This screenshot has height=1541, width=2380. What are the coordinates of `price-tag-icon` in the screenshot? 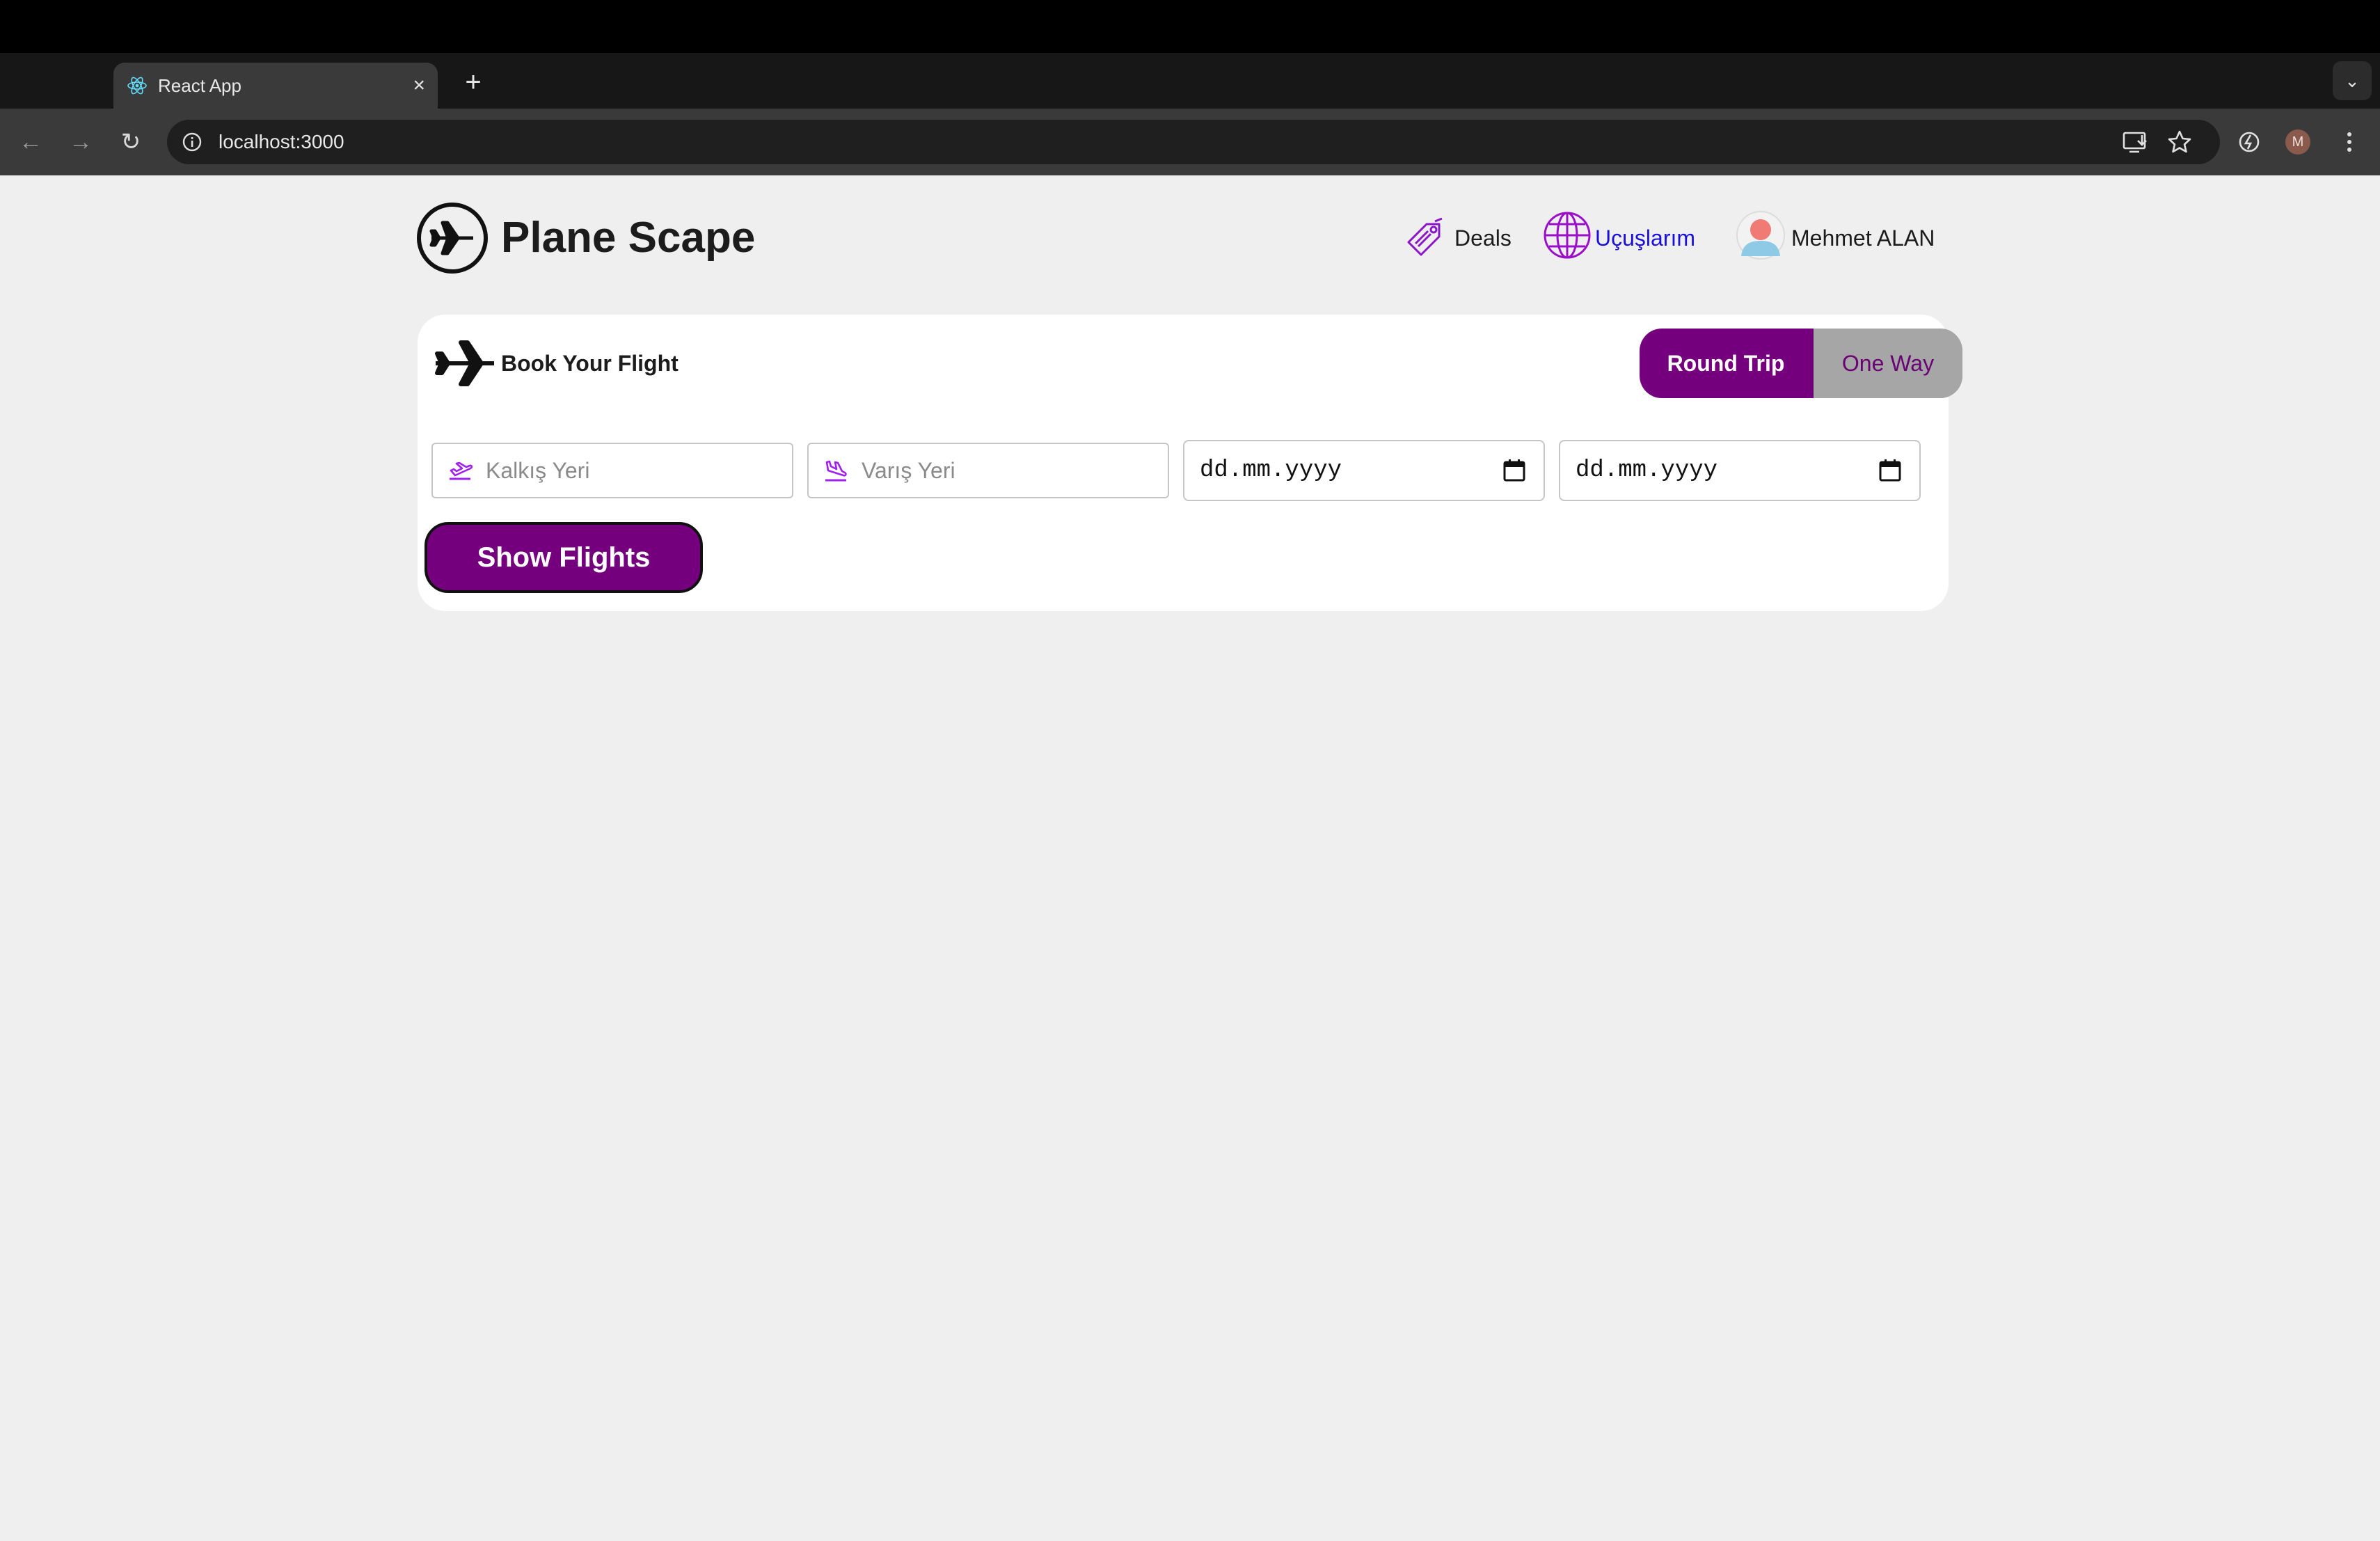 It's located at (1425, 236).